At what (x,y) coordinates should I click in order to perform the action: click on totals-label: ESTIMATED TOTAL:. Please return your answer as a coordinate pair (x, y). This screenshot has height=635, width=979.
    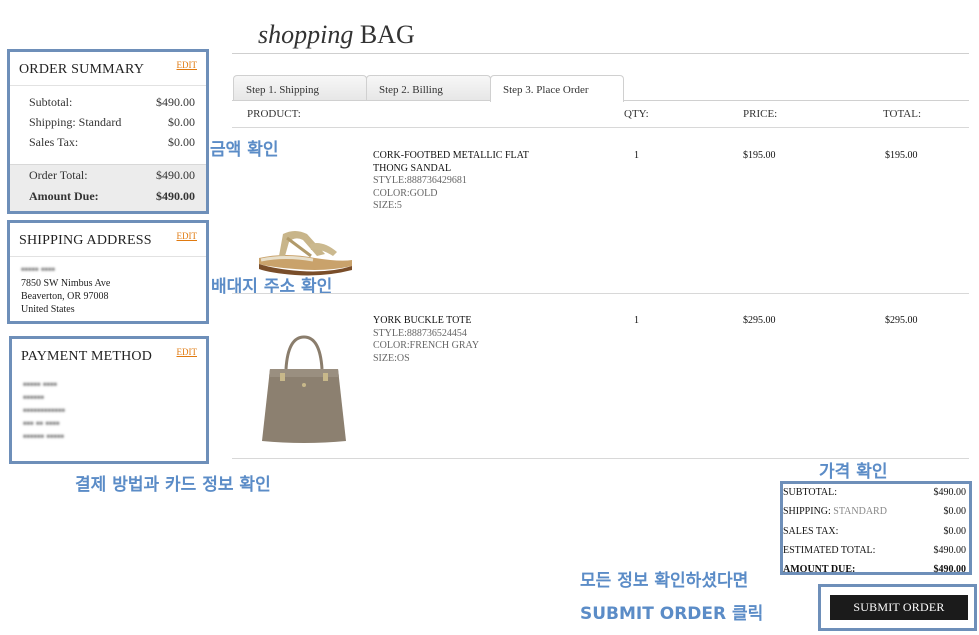
    Looking at the image, I should click on (829, 550).